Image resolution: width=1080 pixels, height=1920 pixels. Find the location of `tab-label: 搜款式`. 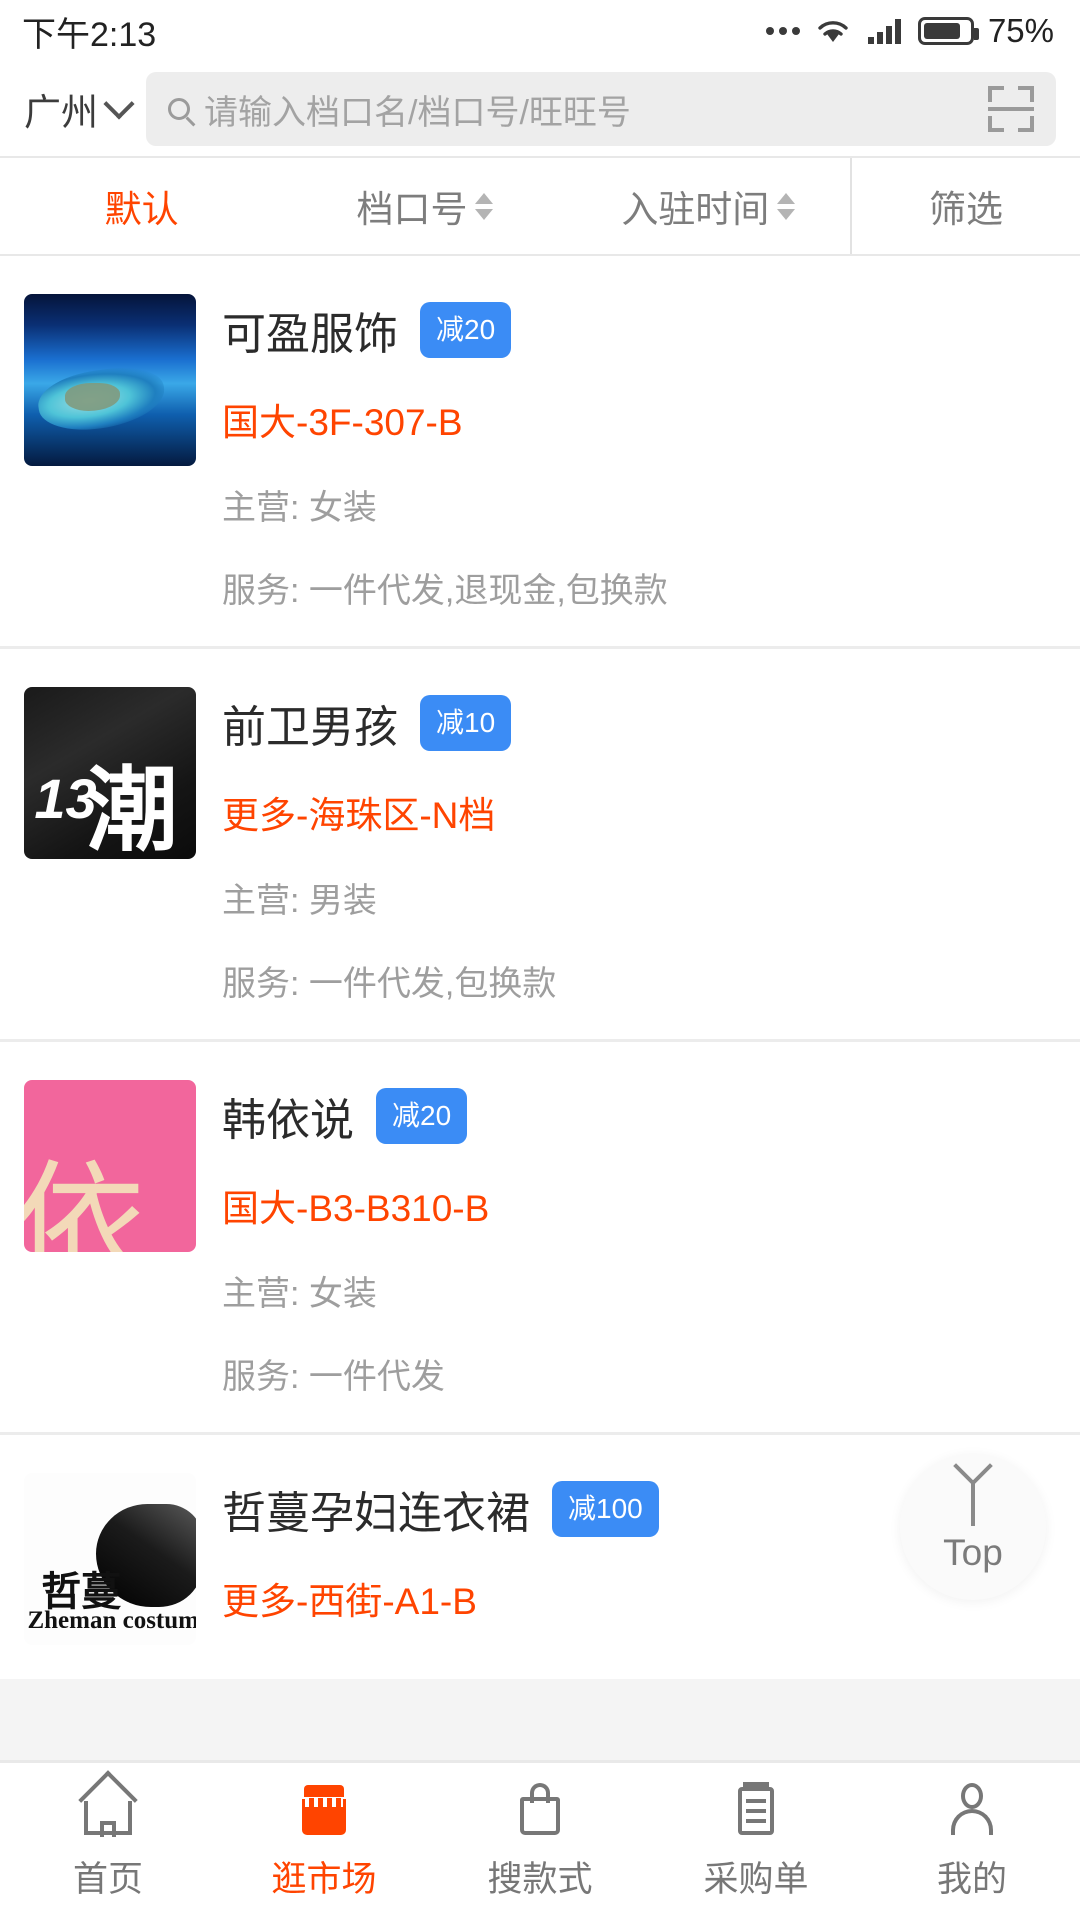

tab-label: 搜款式 is located at coordinates (540, 1879).